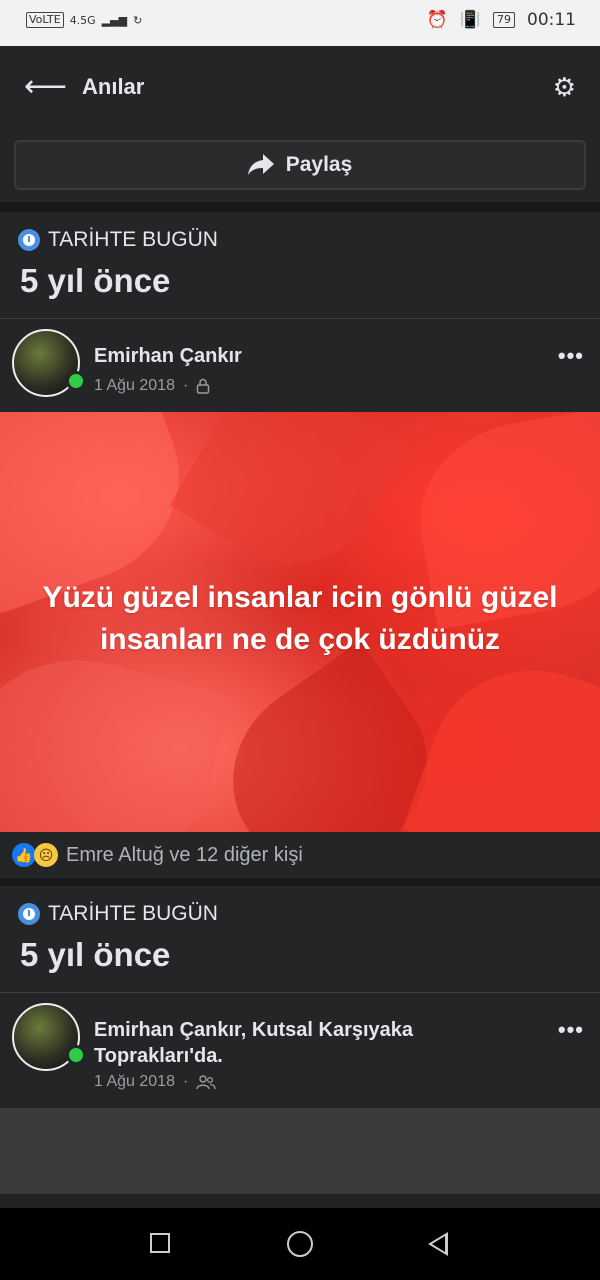  What do you see at coordinates (300, 1201) in the screenshot?
I see `image-preview-strip` at bounding box center [300, 1201].